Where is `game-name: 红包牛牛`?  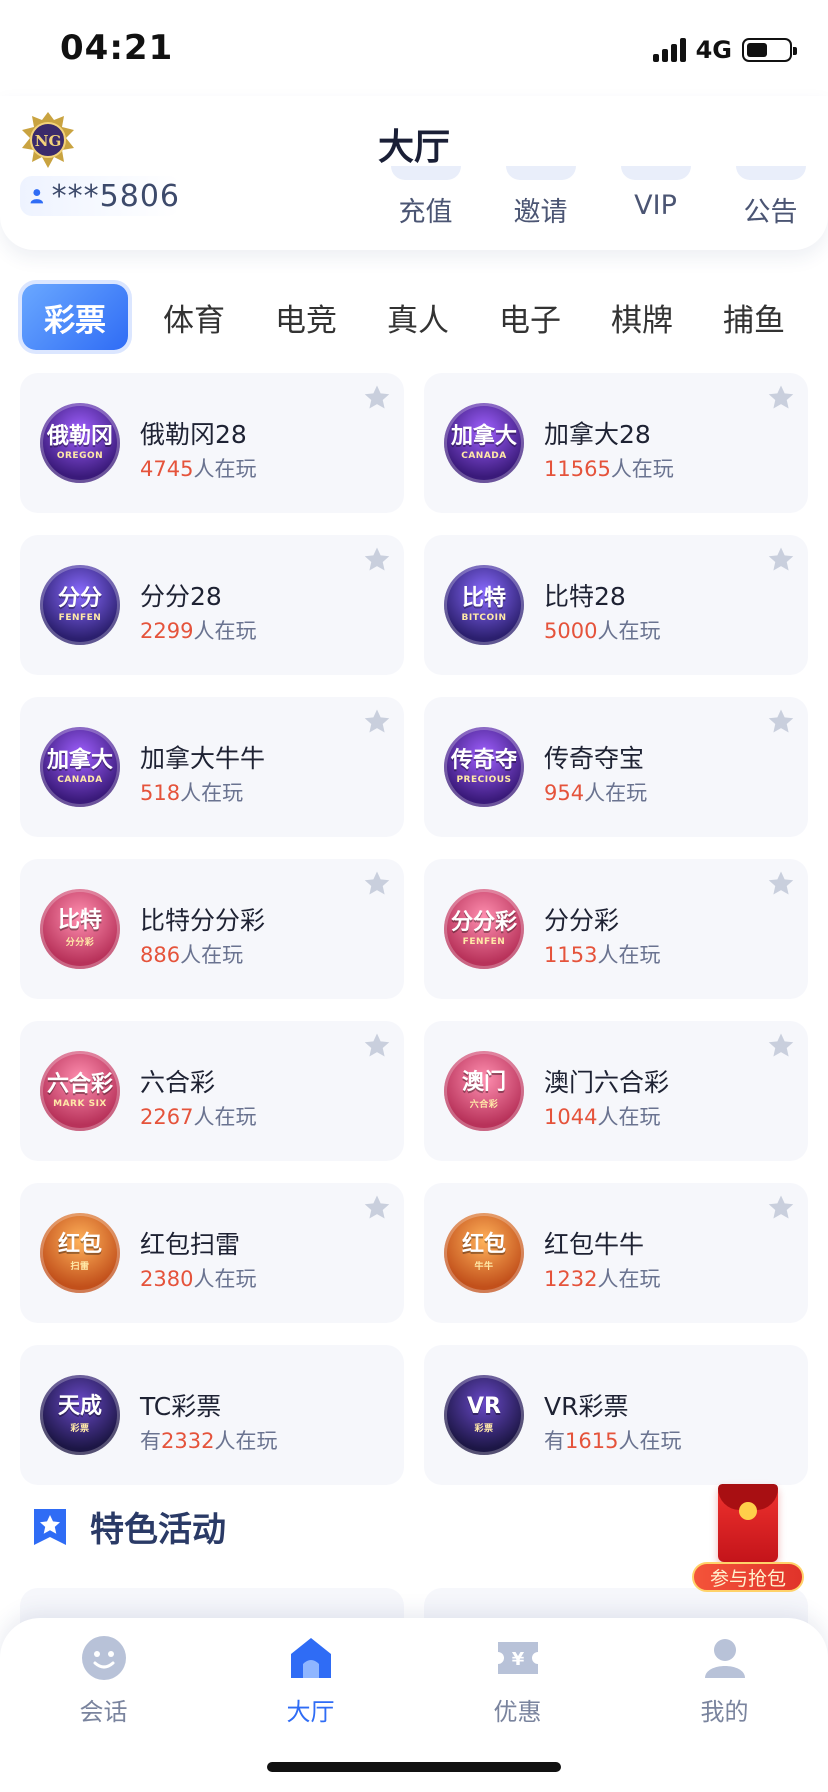 game-name: 红包牛牛 is located at coordinates (594, 1244).